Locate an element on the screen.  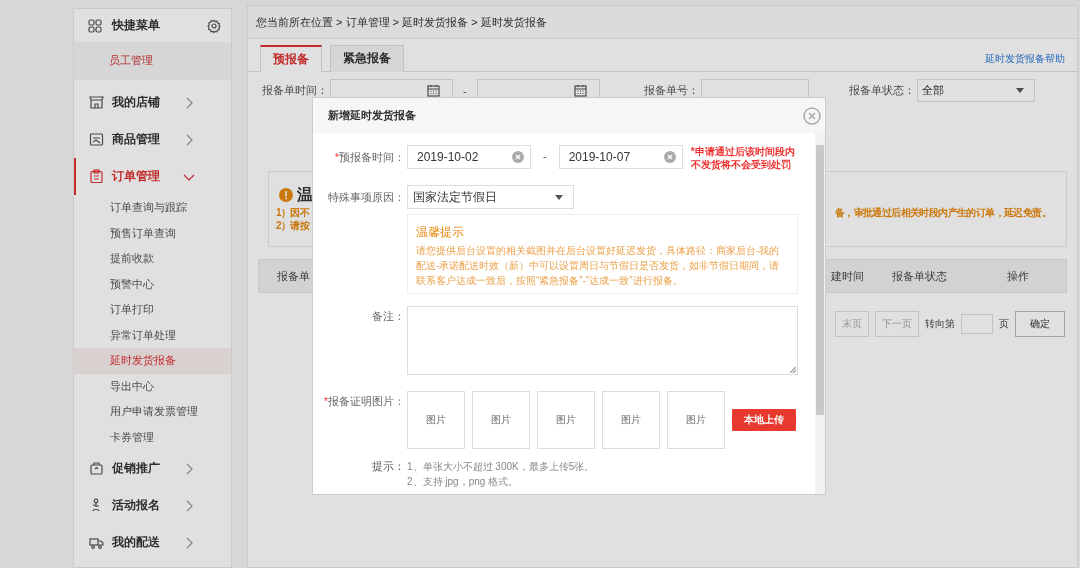
field-label: 报备证明图片： is located at coordinates (366, 401).